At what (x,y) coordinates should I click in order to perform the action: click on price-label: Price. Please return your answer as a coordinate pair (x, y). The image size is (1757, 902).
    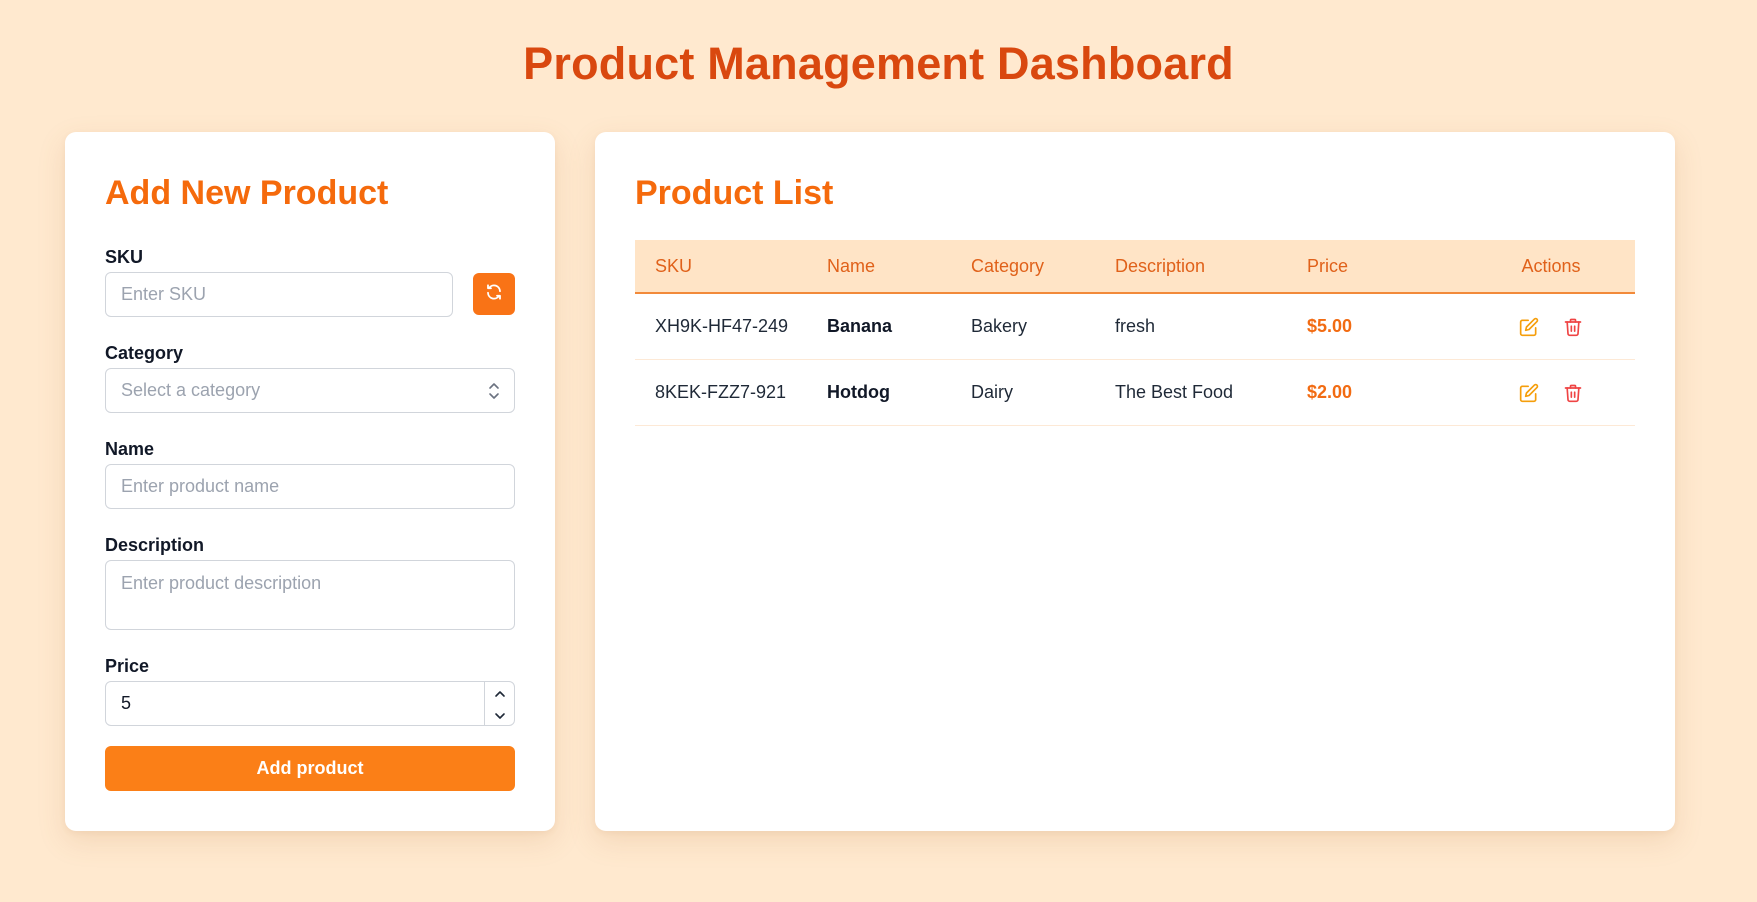
    Looking at the image, I should click on (127, 666).